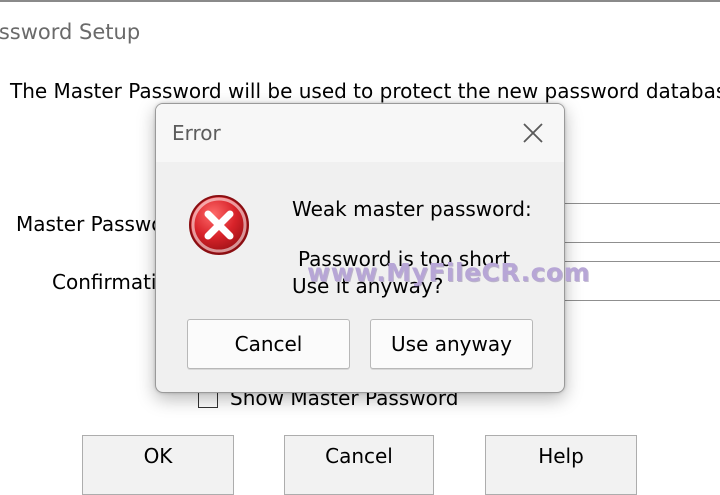 The image size is (720, 495). I want to click on help-button-label: Help, so click(561, 456).